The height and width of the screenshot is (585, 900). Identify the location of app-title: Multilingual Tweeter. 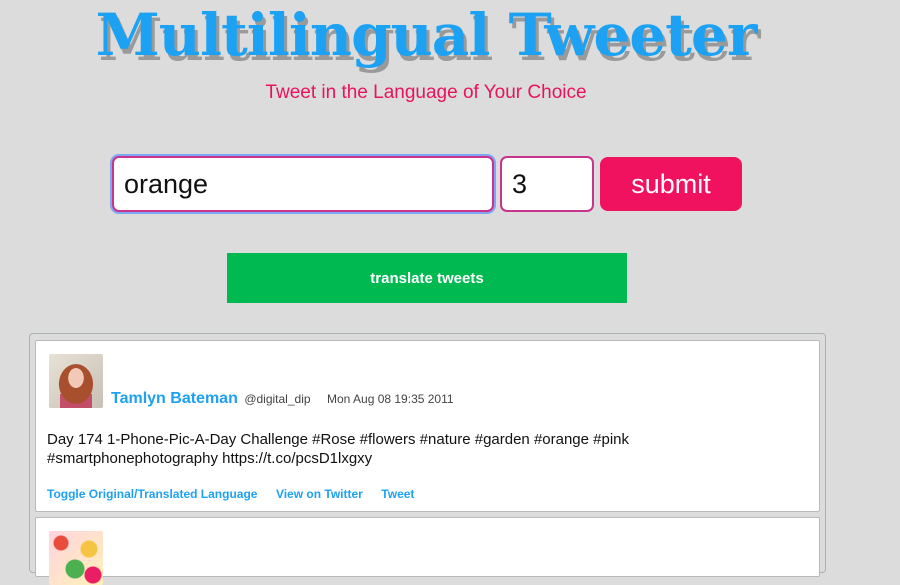
(426, 35).